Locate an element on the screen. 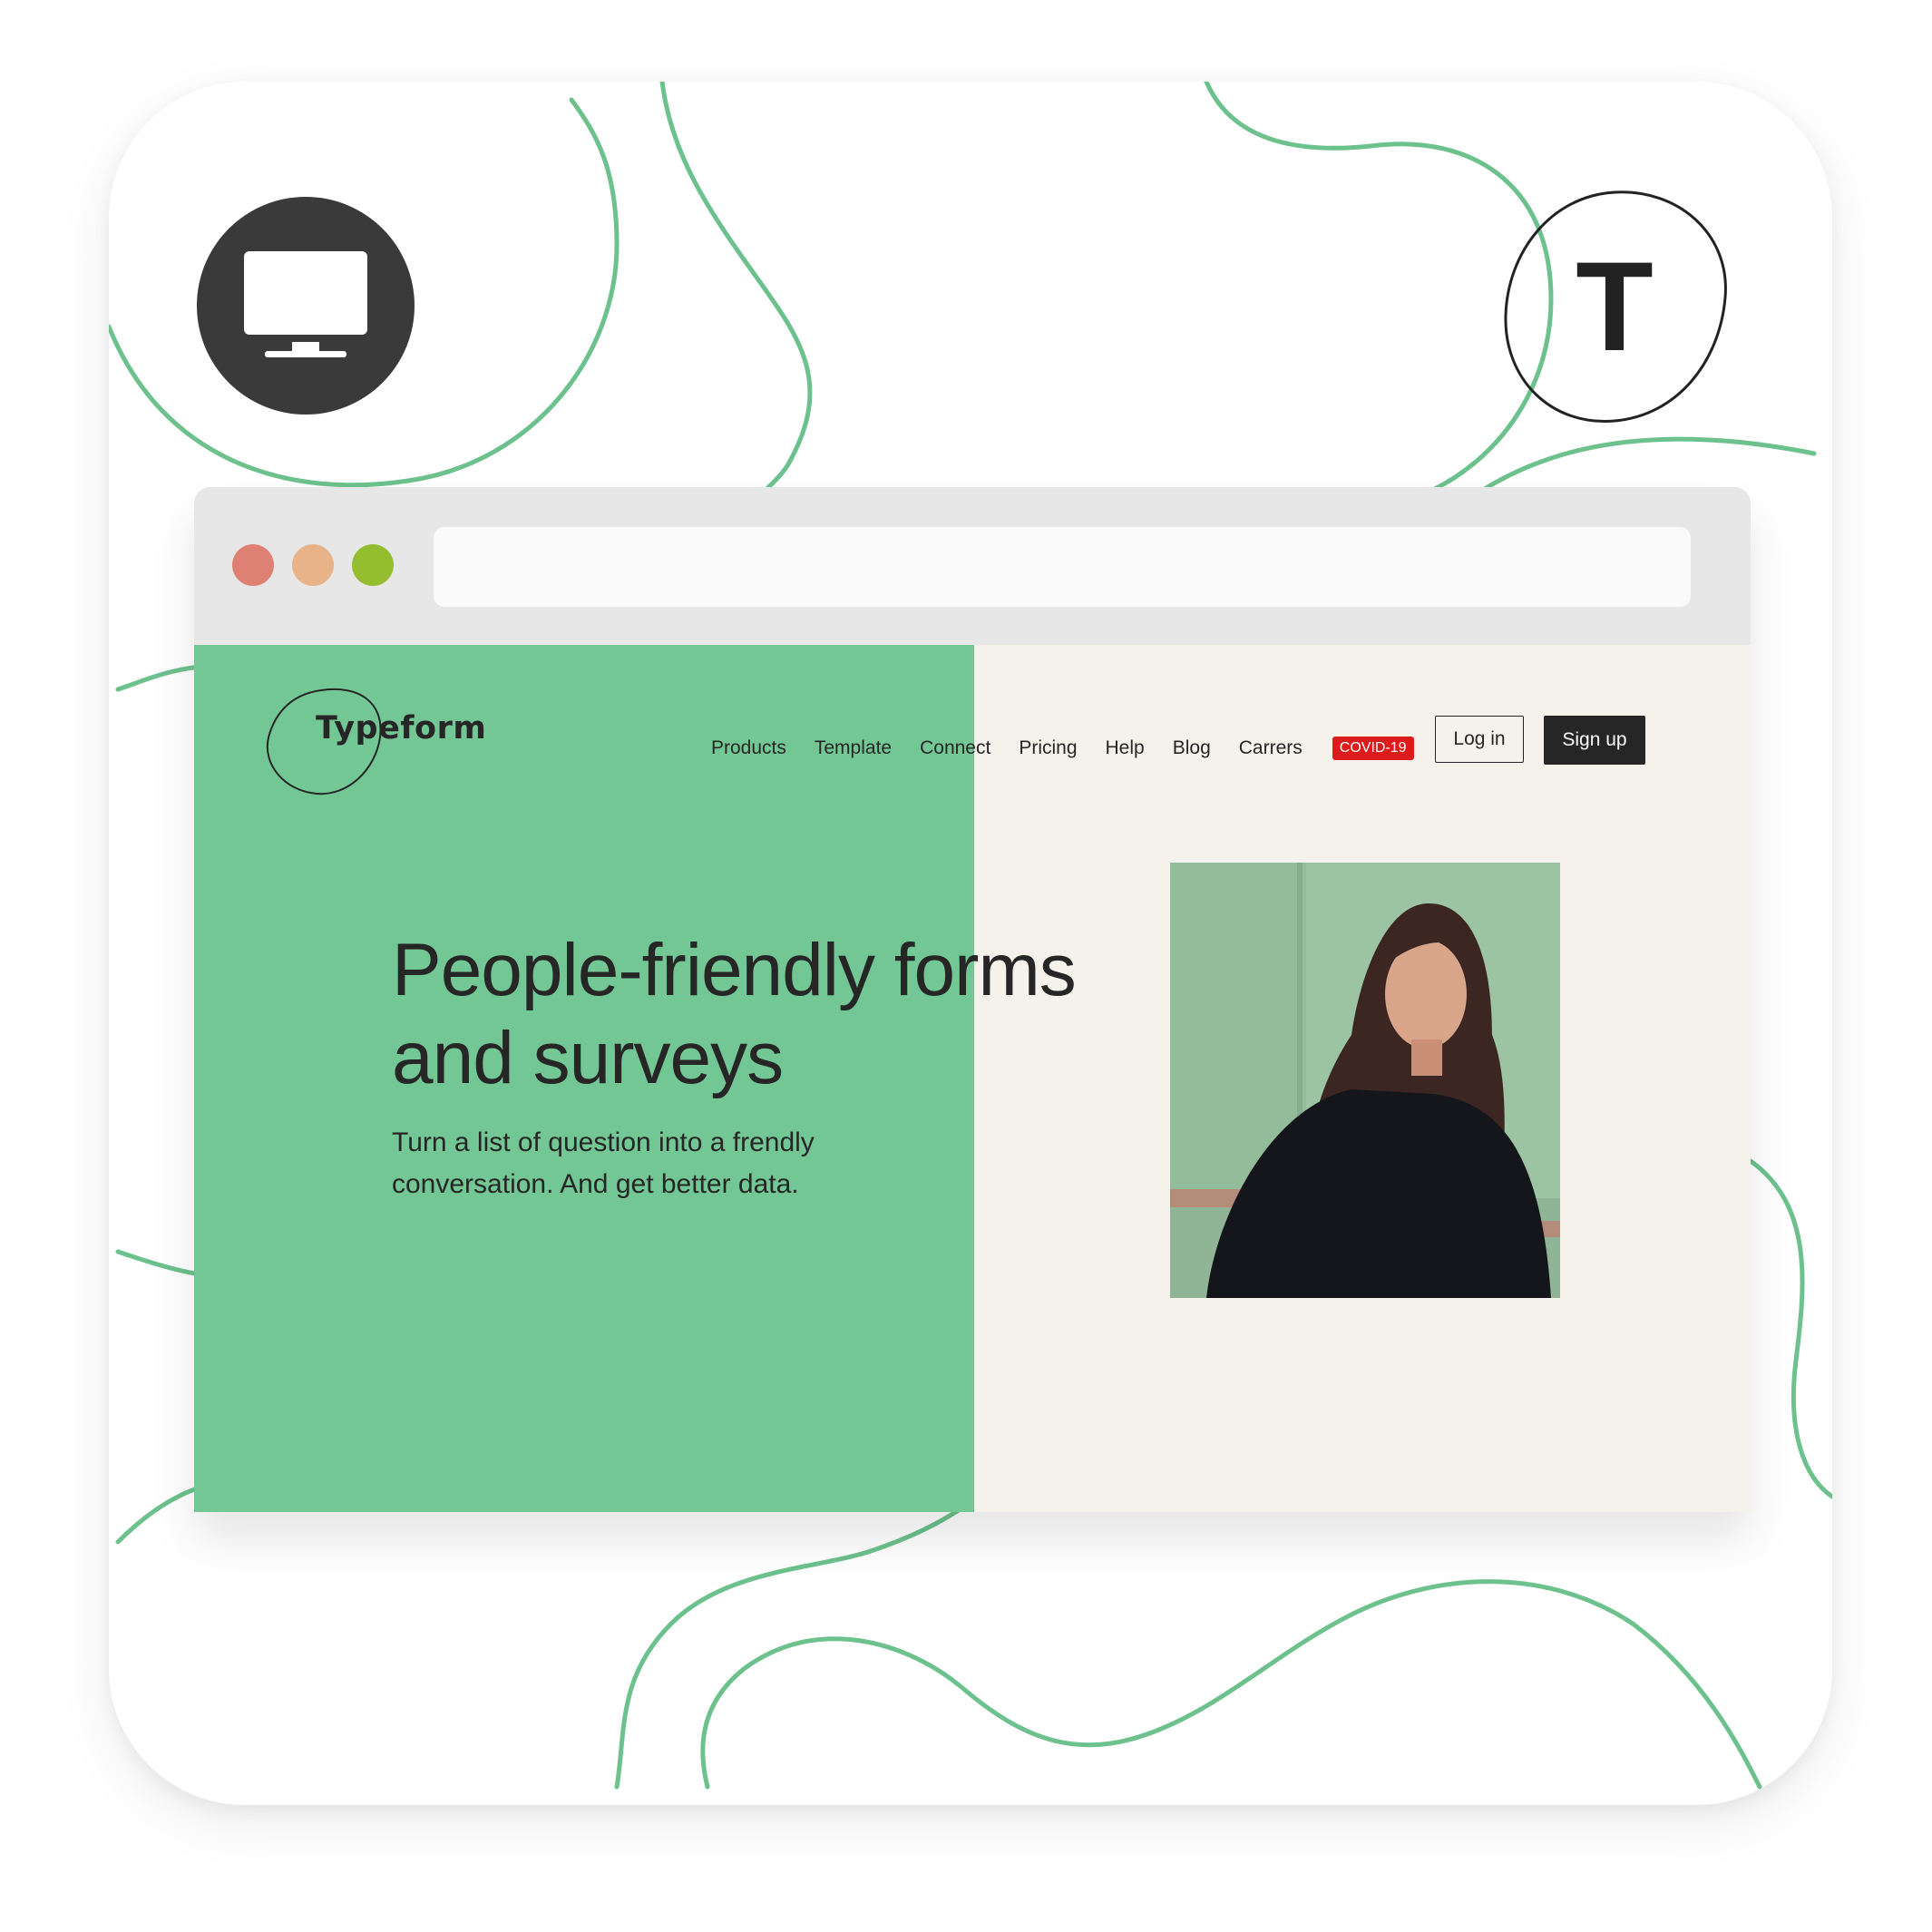 Image resolution: width=1932 pixels, height=1932 pixels. subtext-line-1: Turn a list of question into a frendly is located at coordinates (603, 1142).